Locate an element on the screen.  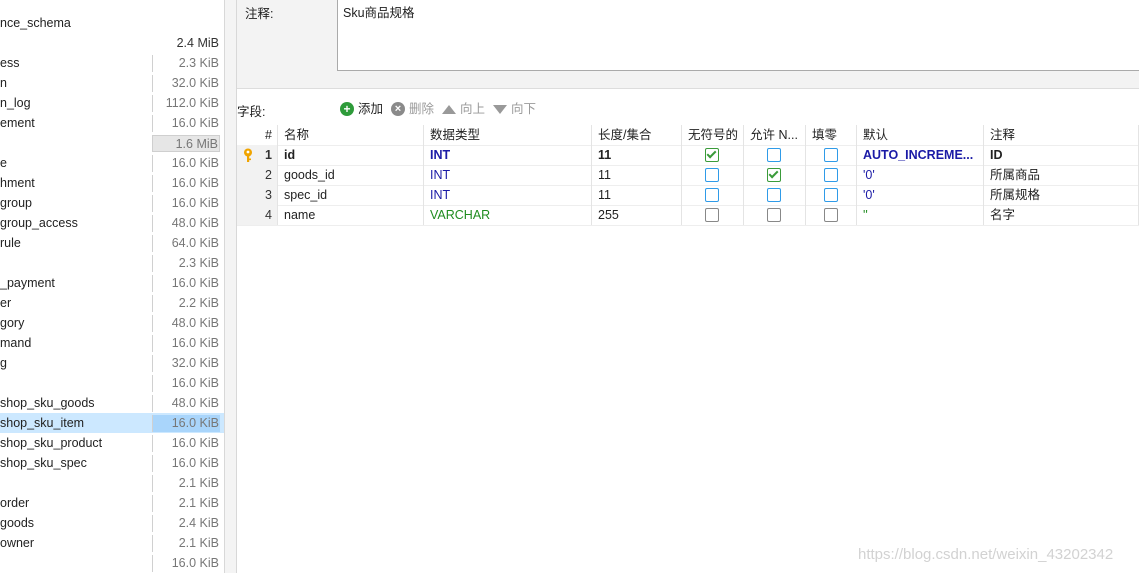
arrow-up-icon is located at coordinates (449, 109).